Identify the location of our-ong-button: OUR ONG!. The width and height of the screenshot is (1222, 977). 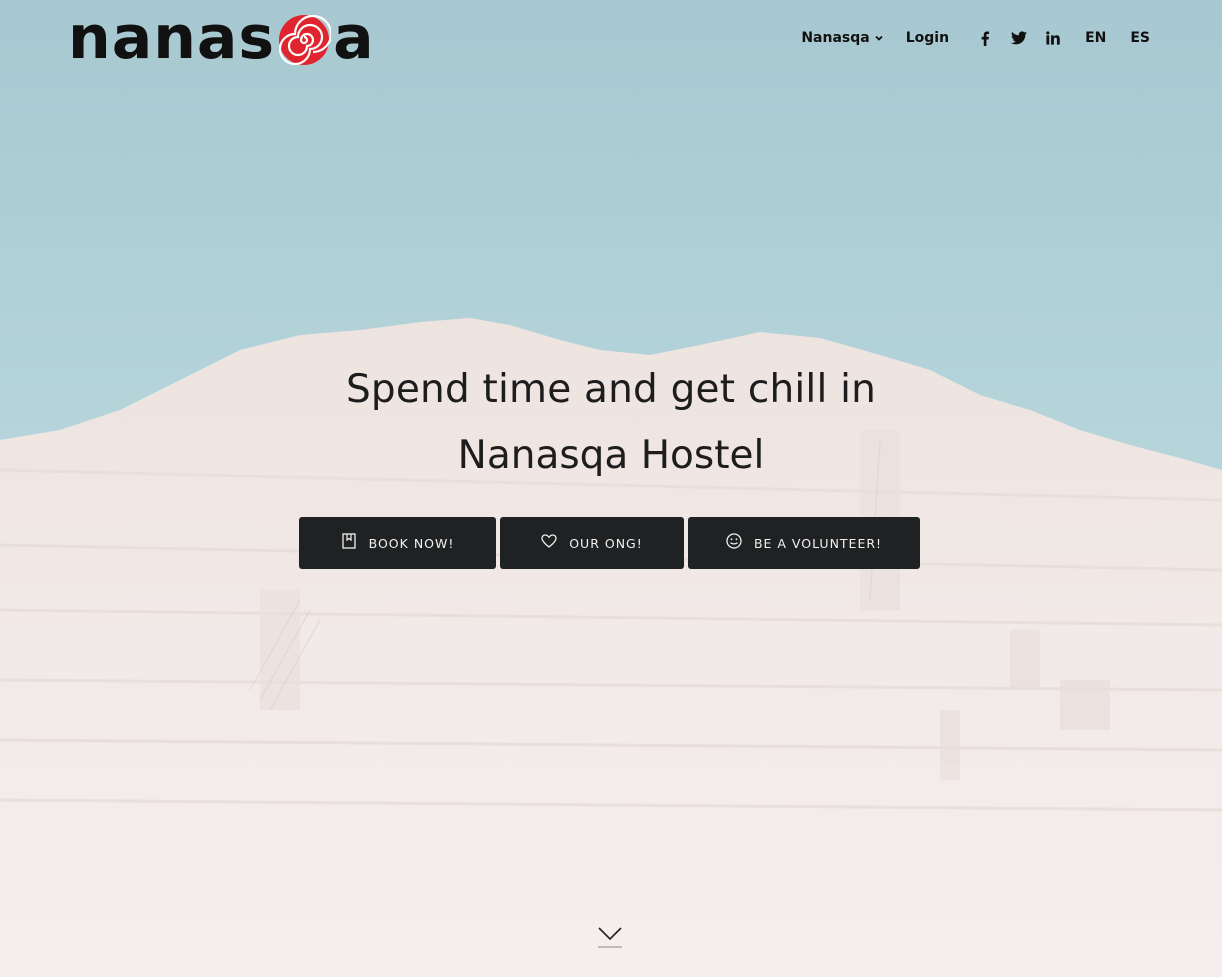
(592, 543).